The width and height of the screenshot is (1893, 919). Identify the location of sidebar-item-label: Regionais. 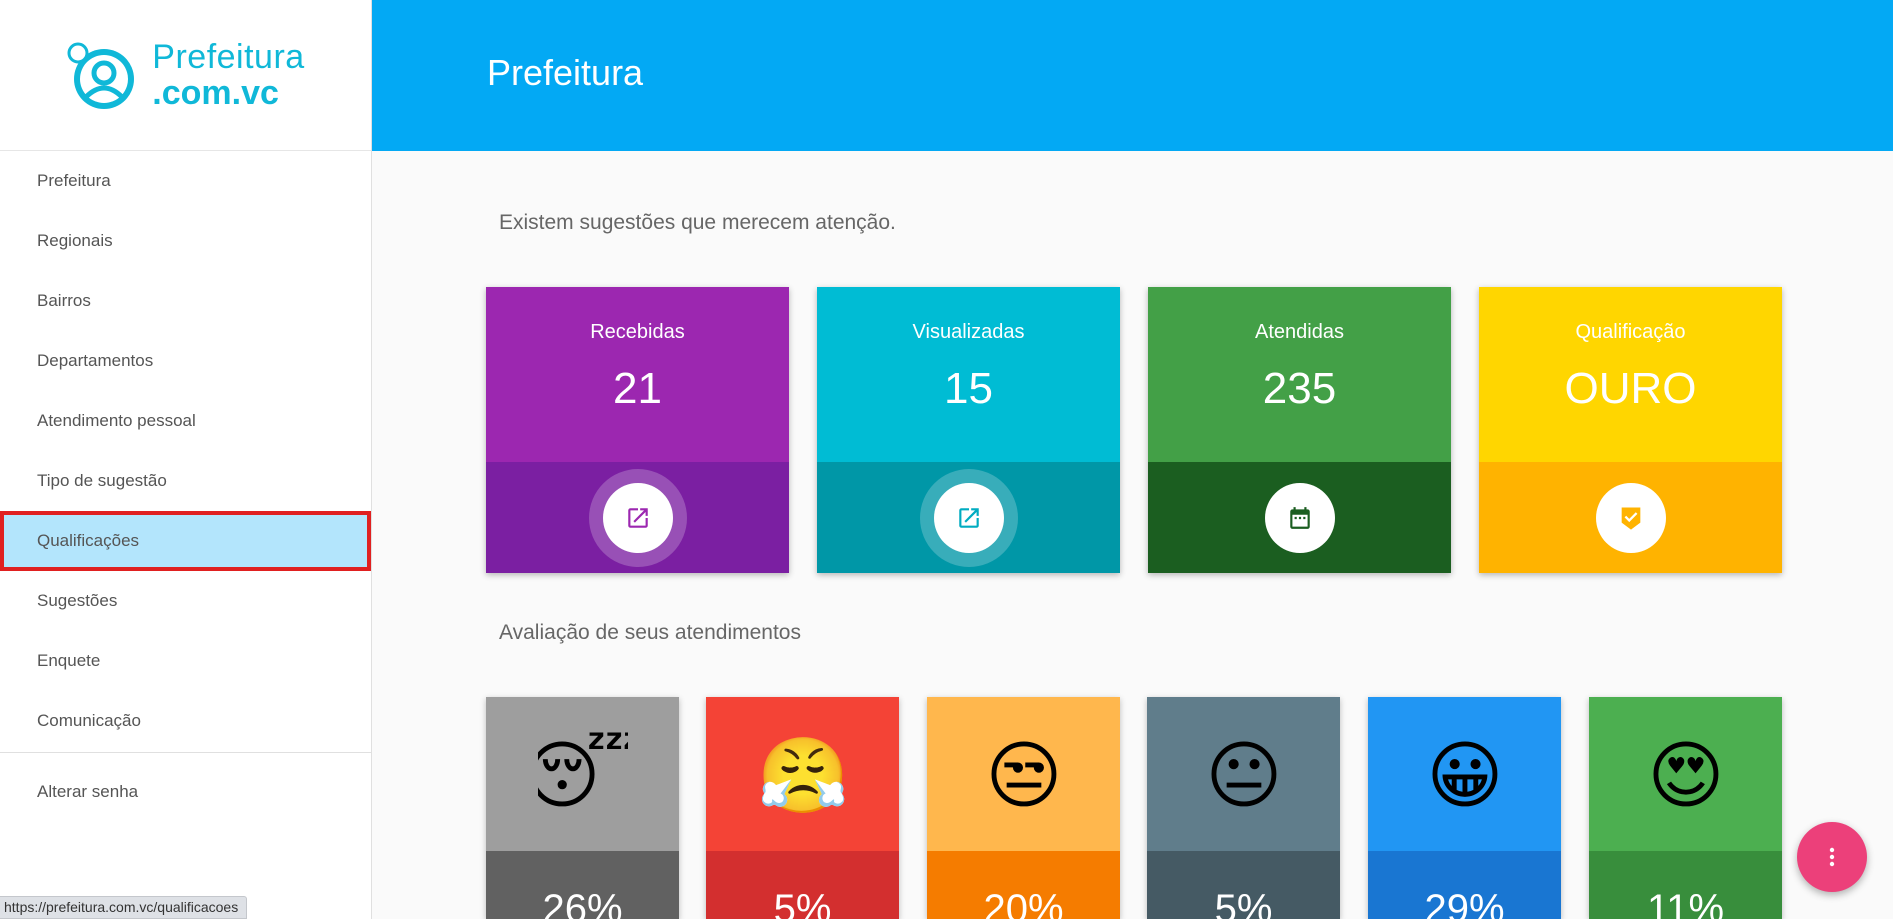
(75, 240).